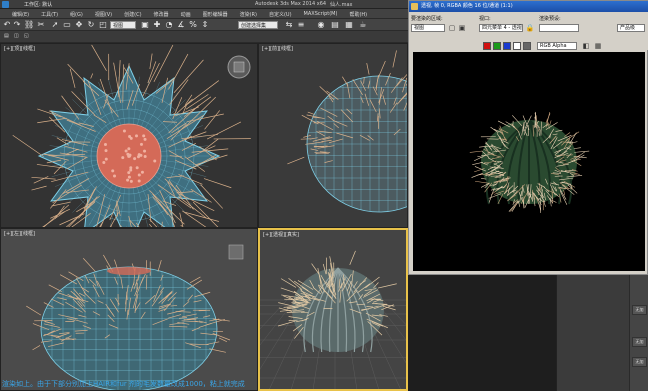  What do you see at coordinates (186, 13) in the screenshot?
I see `menu-item: 动画` at bounding box center [186, 13].